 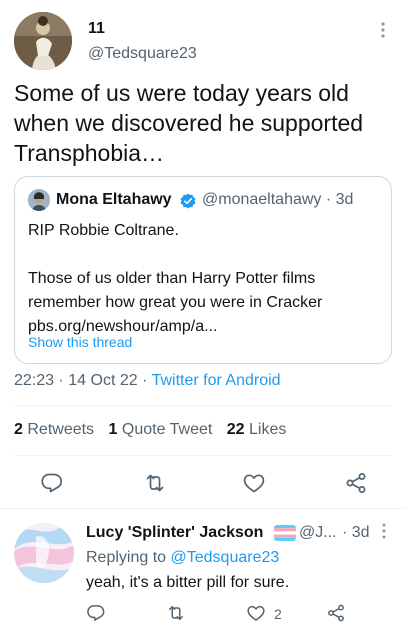 What do you see at coordinates (257, 429) in the screenshot?
I see `likes-stat: 22 Likes` at bounding box center [257, 429].